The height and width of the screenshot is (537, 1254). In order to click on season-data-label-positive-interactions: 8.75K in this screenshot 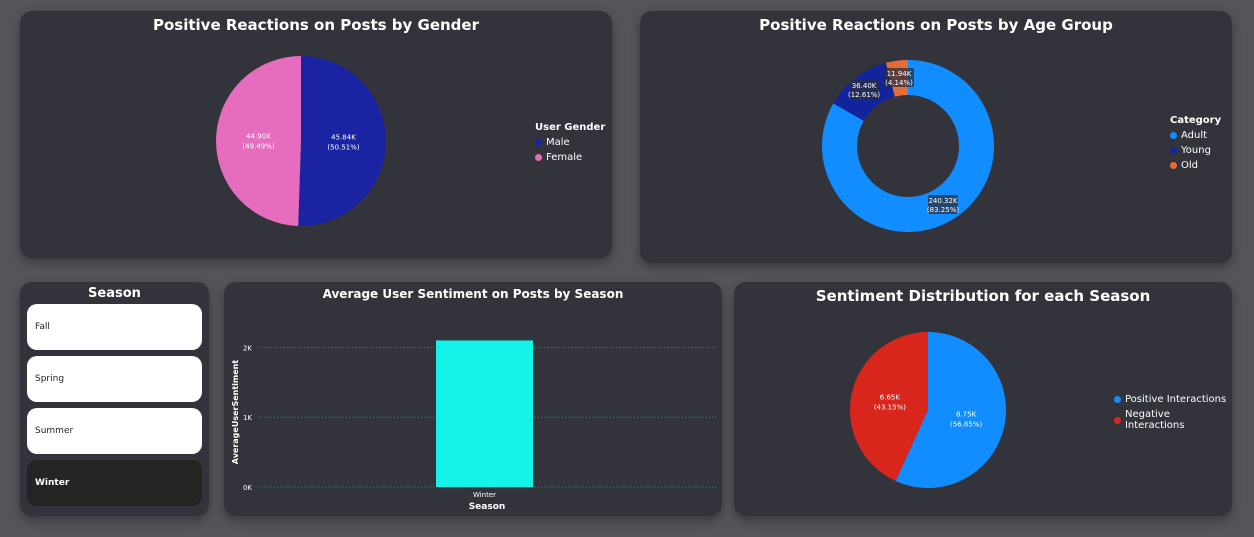, I will do `click(966, 414)`.